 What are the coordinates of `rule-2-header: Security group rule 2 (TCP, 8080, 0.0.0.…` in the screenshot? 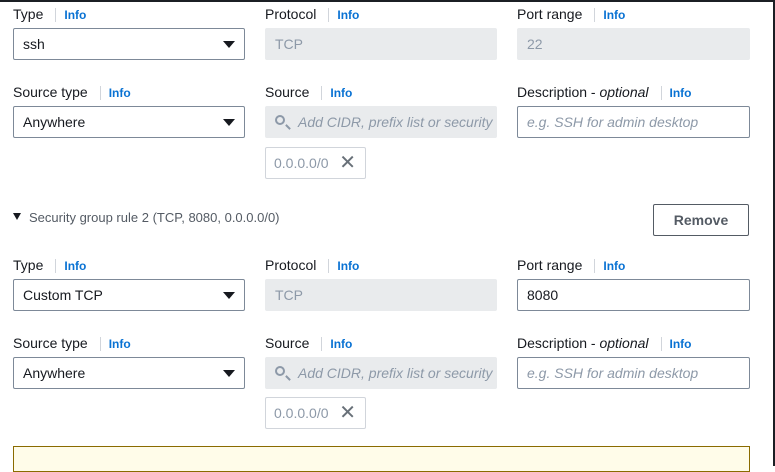 It's located at (146, 217).